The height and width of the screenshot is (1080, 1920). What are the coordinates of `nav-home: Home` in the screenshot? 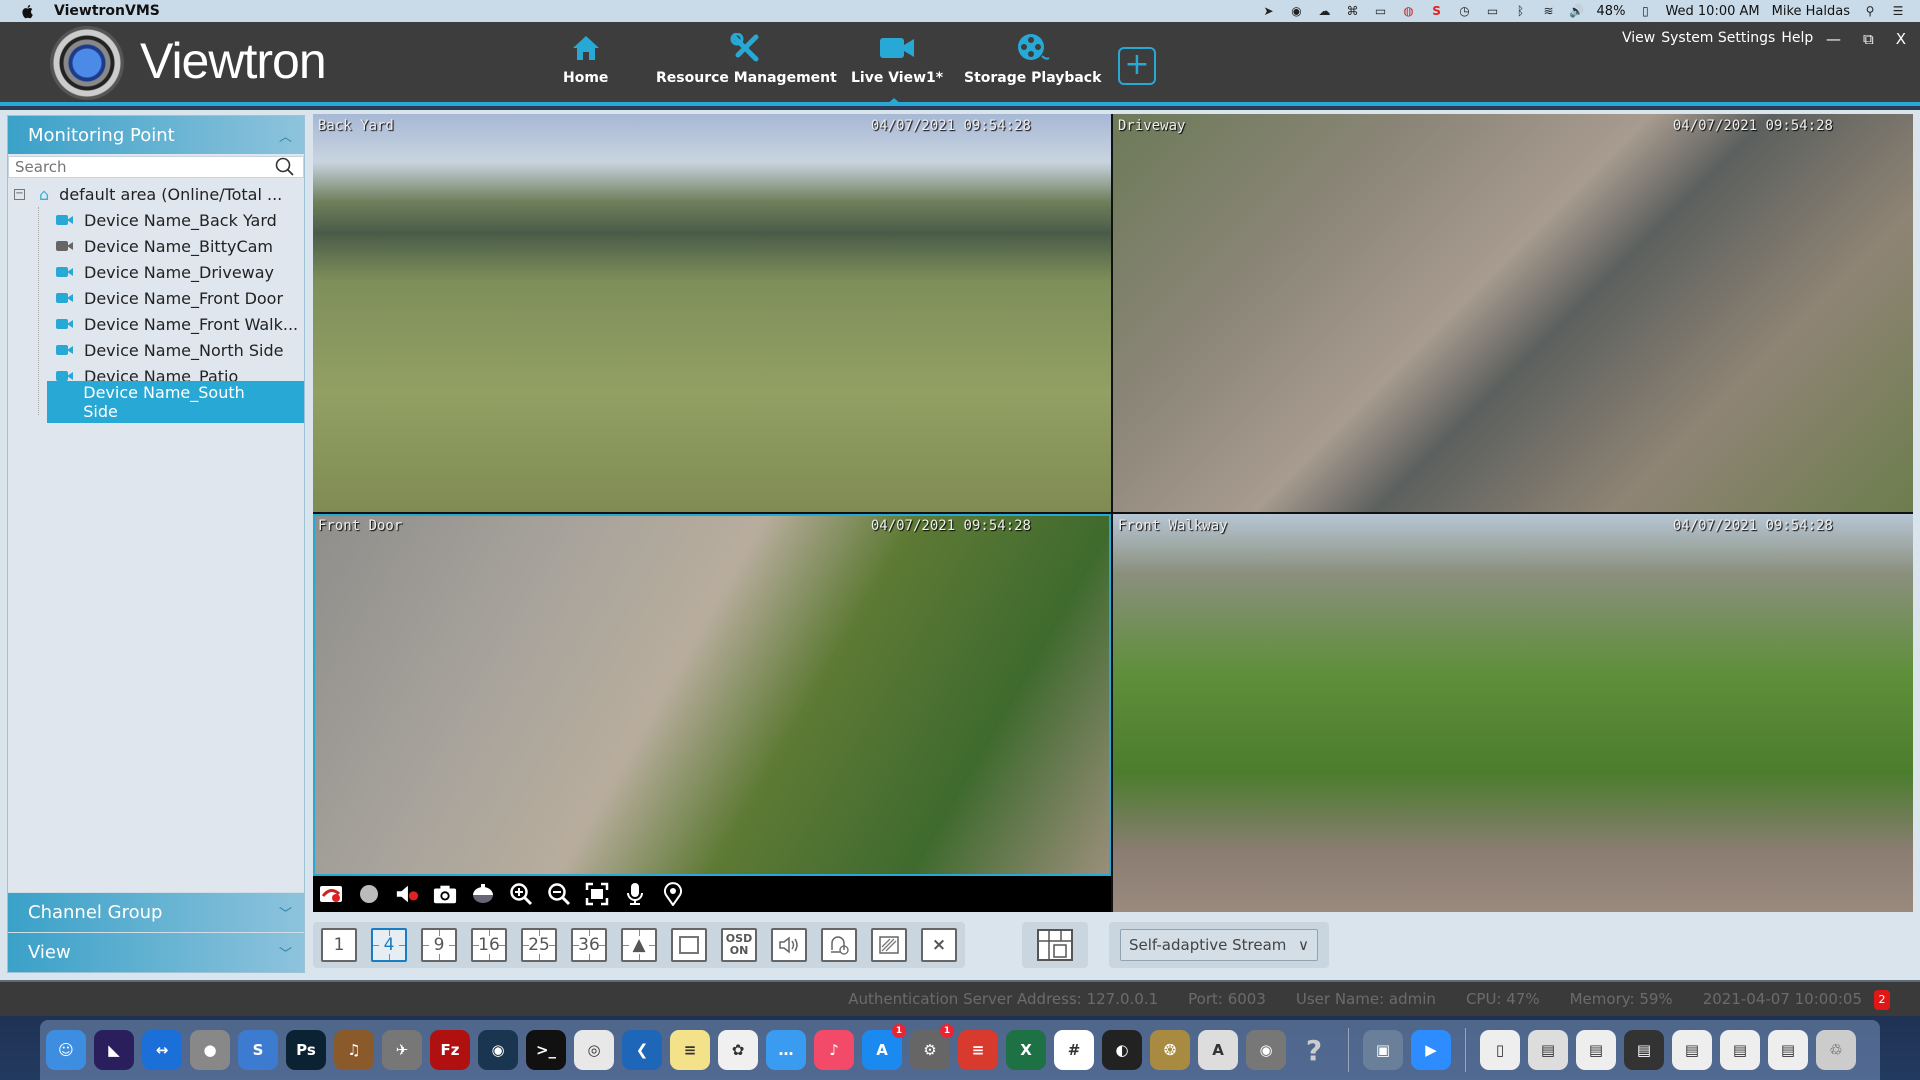 It's located at (585, 59).